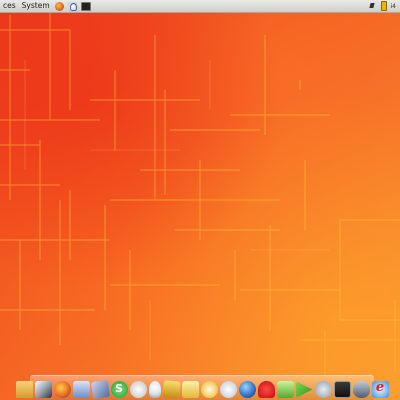  What do you see at coordinates (9, 6) in the screenshot?
I see `places-menu: ces` at bounding box center [9, 6].